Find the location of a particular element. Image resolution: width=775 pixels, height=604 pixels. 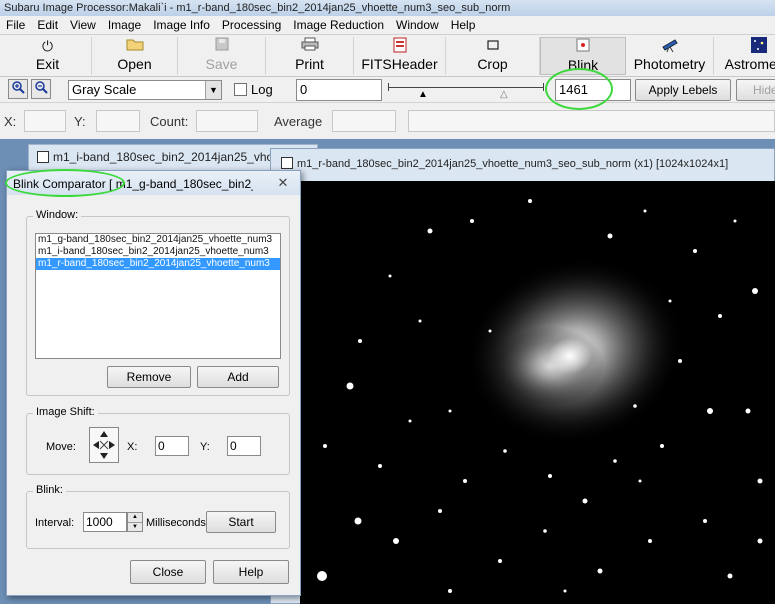

log-checkbox is located at coordinates (240, 89).